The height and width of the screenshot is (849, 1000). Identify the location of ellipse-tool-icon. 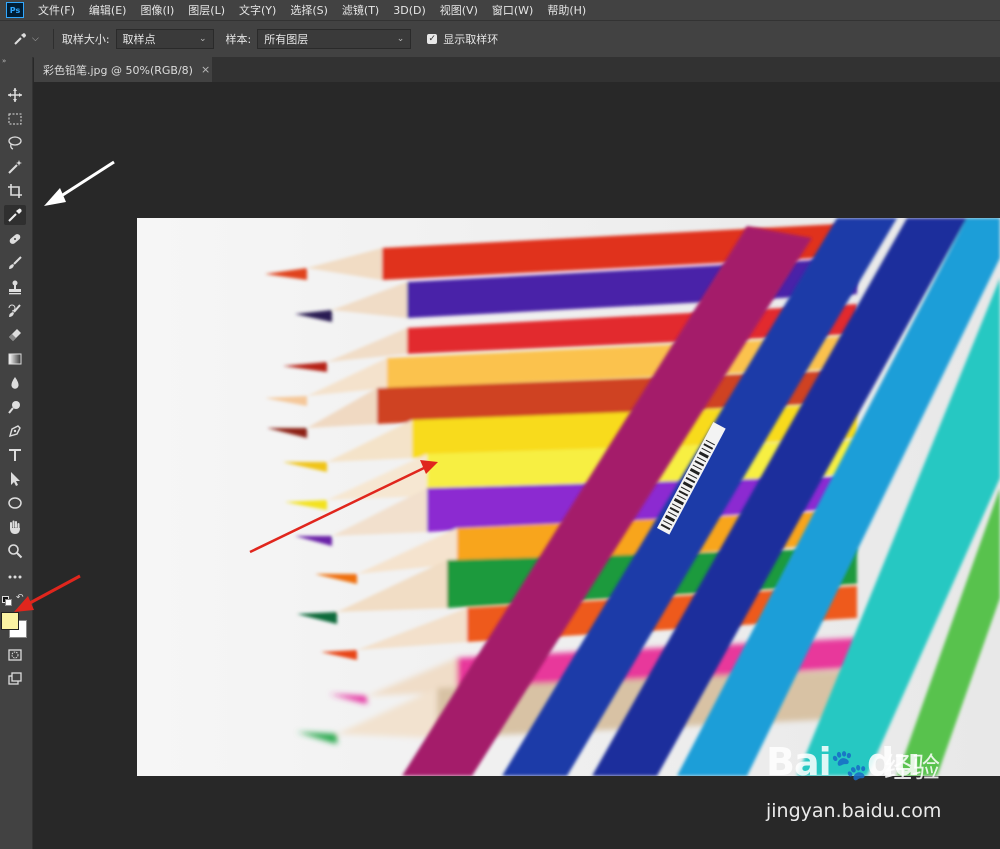
(15, 503).